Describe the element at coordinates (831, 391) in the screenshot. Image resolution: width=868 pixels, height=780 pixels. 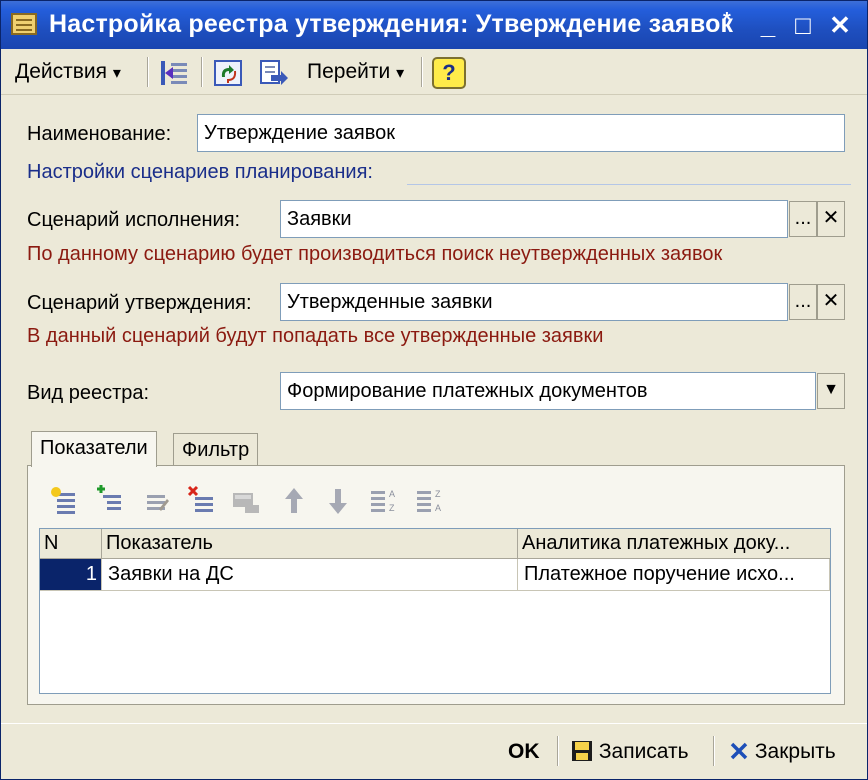
I see `registry-type-dropdown-button: ▼` at that location.